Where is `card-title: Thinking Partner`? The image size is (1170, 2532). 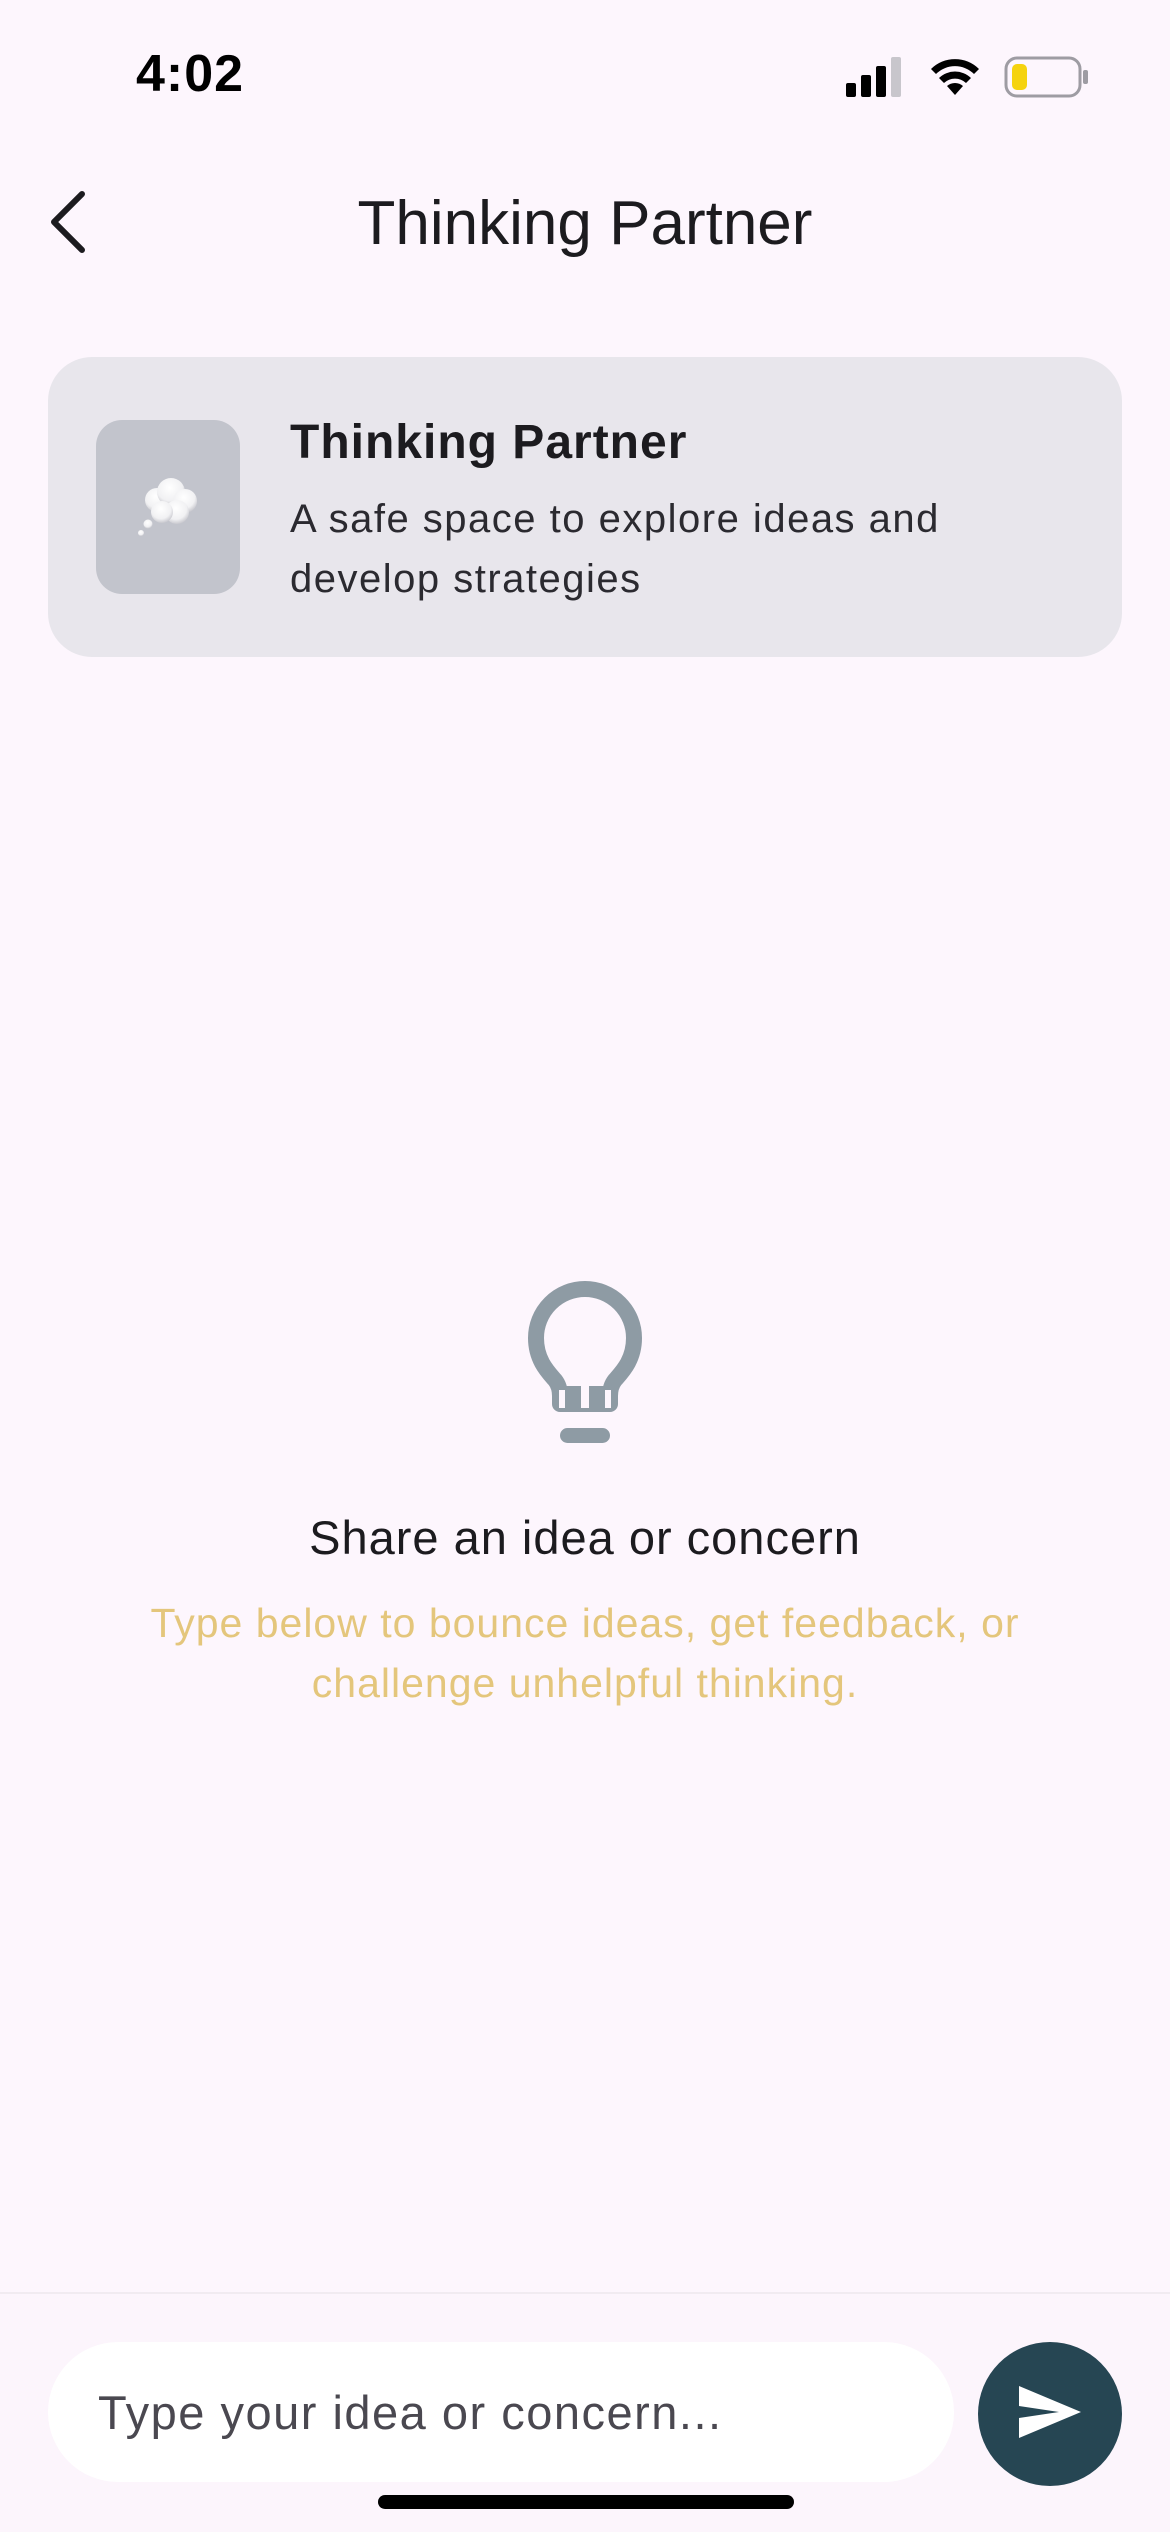 card-title: Thinking Partner is located at coordinates (489, 442).